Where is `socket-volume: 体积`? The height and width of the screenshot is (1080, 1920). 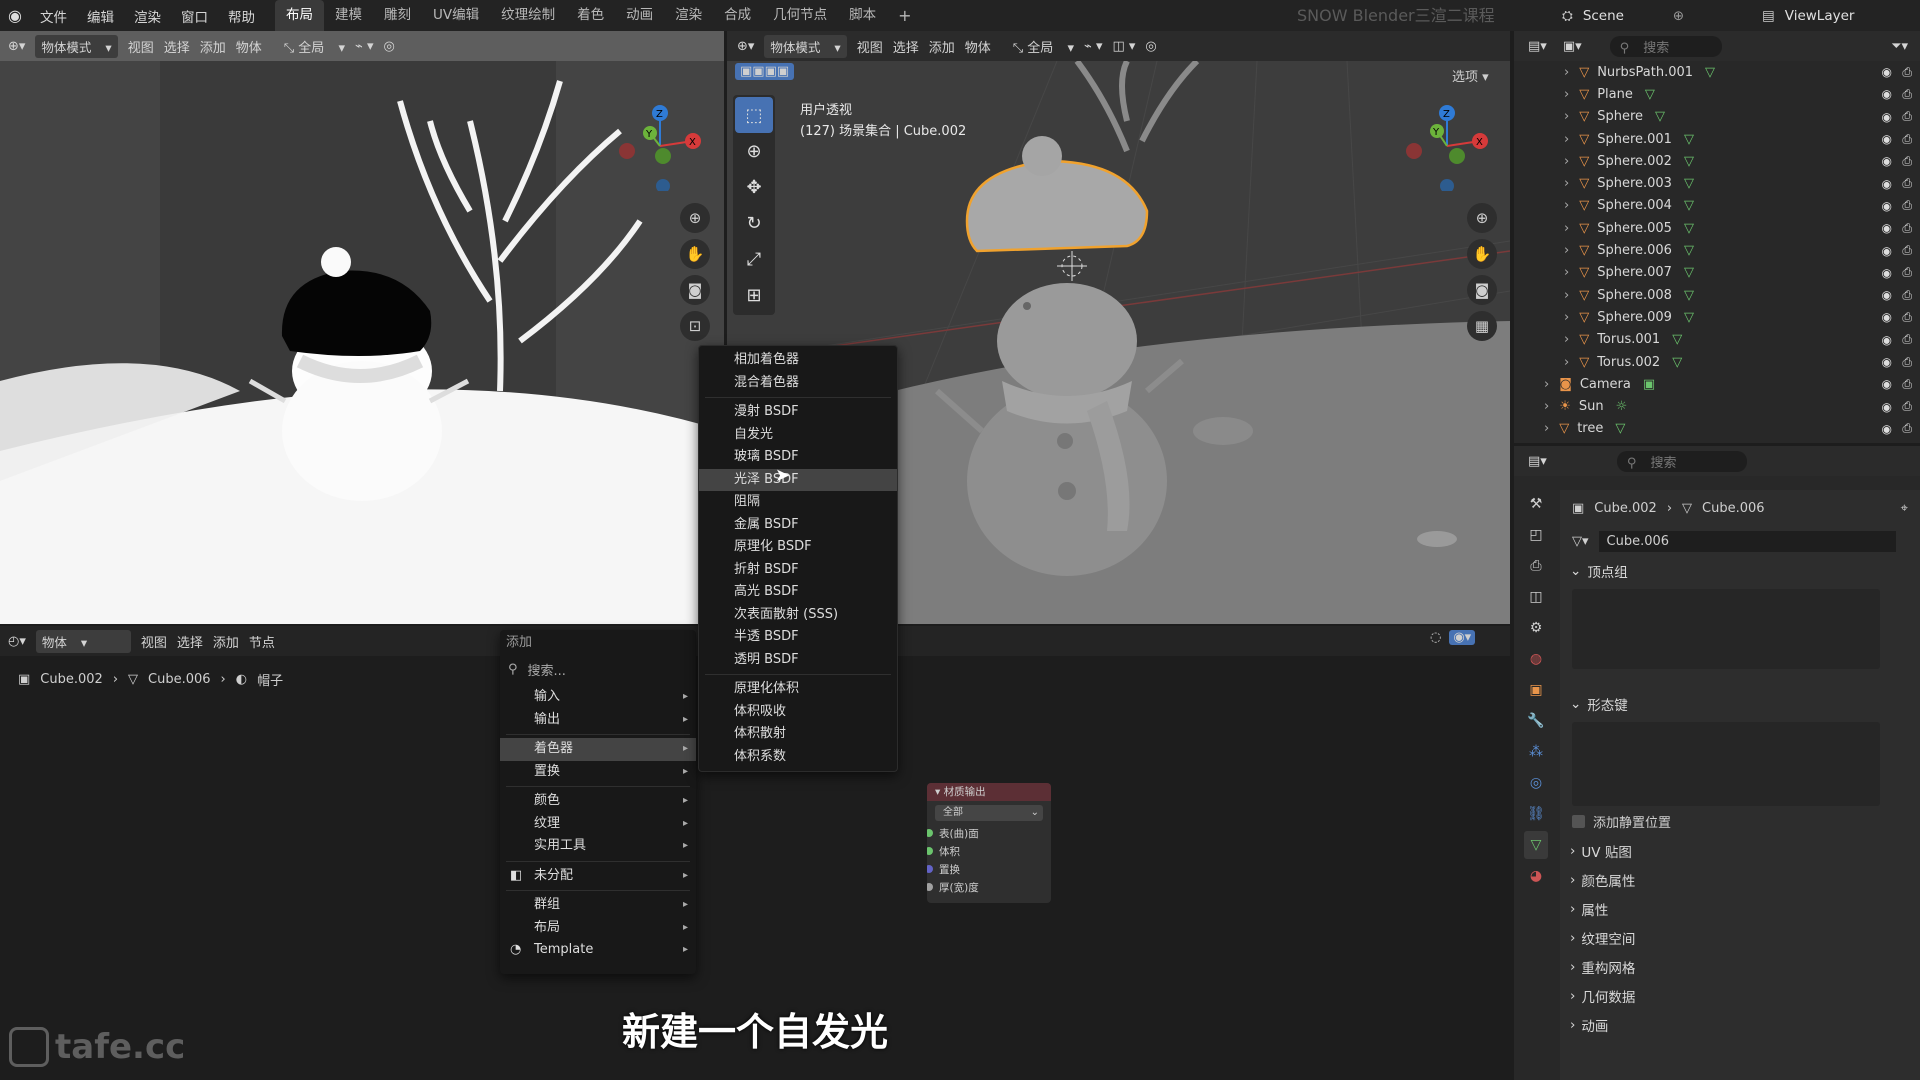 socket-volume: 体积 is located at coordinates (989, 852).